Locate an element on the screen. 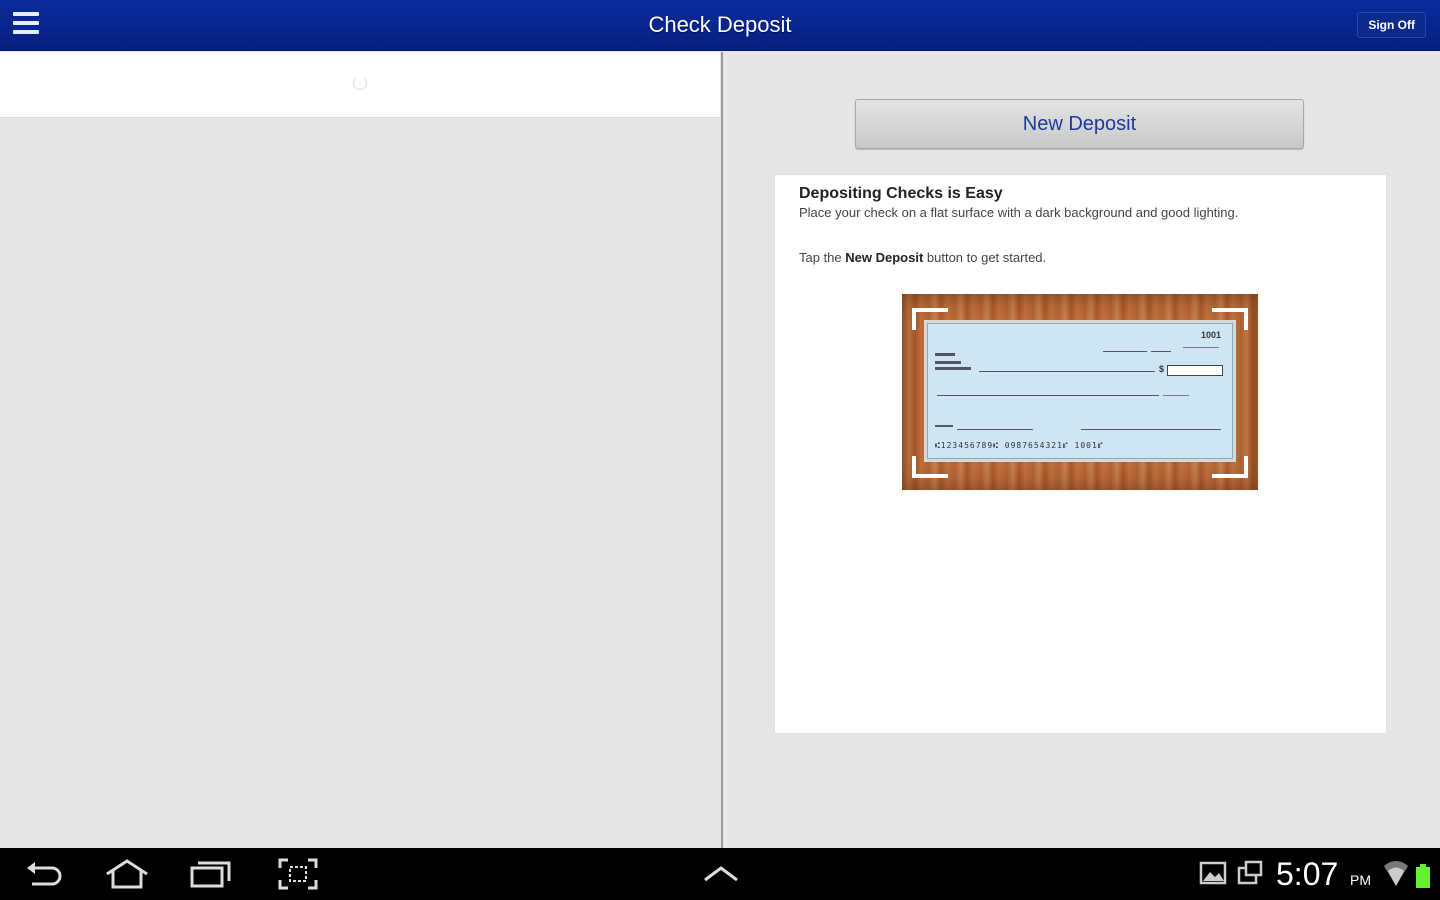  page-title: Check Deposit is located at coordinates (720, 24).